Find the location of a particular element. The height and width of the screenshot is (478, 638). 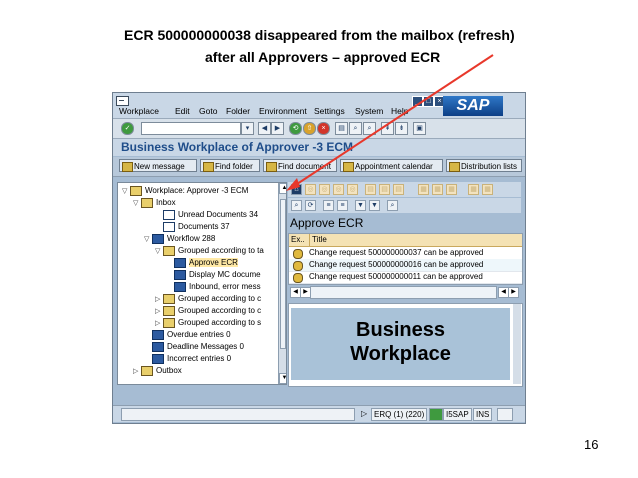

distribution-lists-button: Distribution lists is located at coordinates (484, 165).